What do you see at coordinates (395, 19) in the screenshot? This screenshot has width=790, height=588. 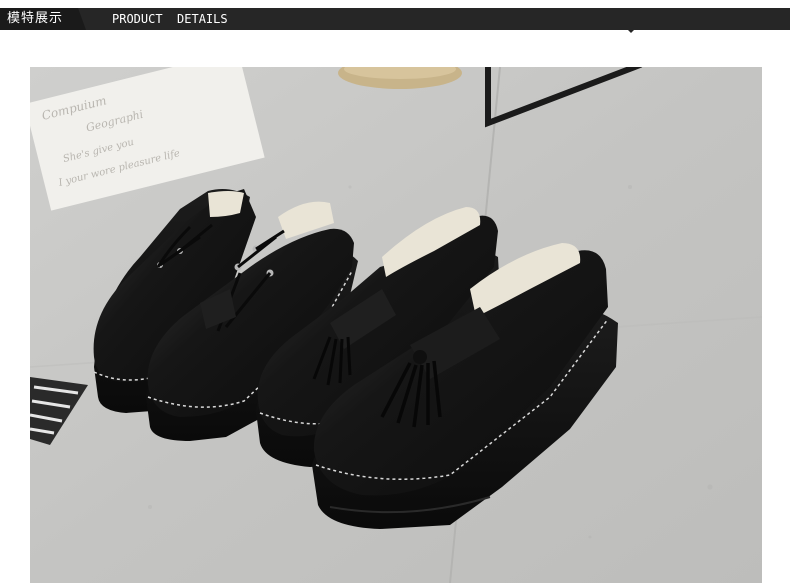 I see `section-header: 模特展示 PRODUCT DETAILS` at bounding box center [395, 19].